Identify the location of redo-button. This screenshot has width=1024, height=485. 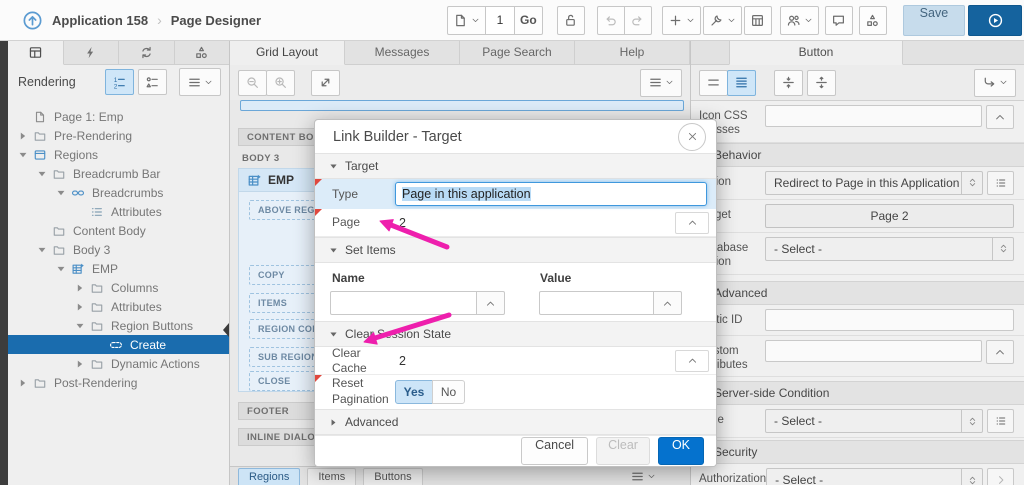
(637, 20).